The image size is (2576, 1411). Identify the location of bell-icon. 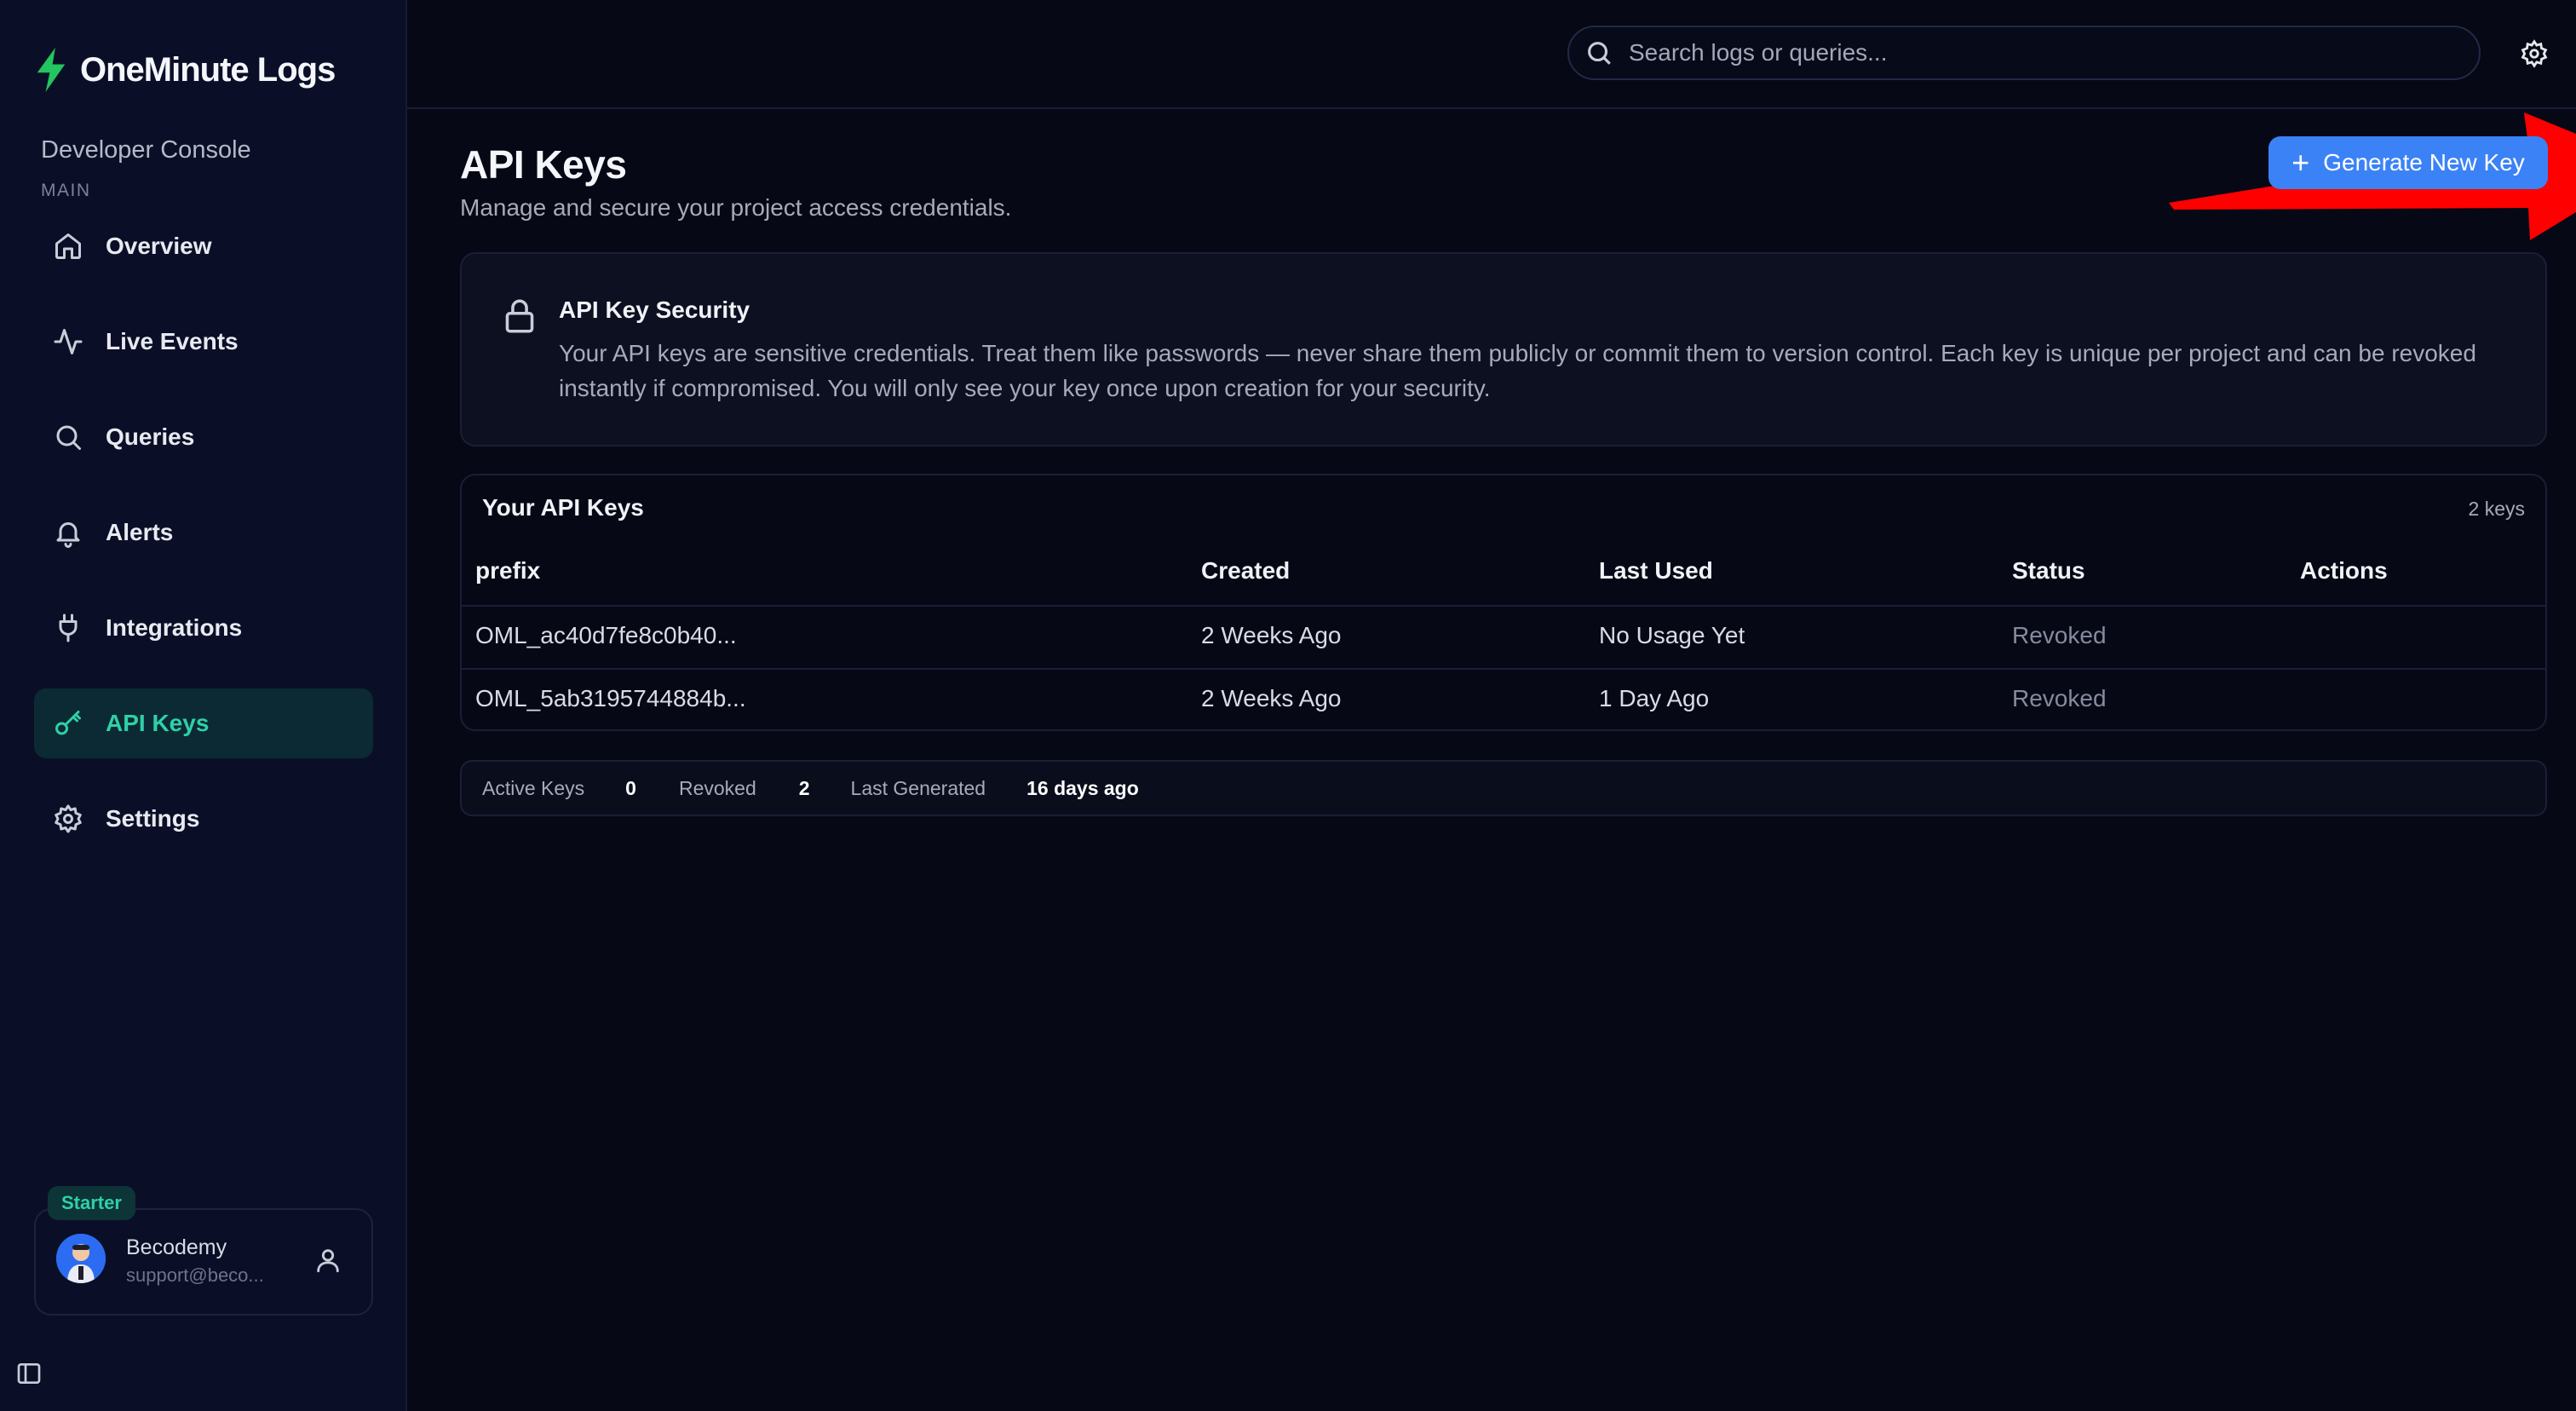
(68, 535).